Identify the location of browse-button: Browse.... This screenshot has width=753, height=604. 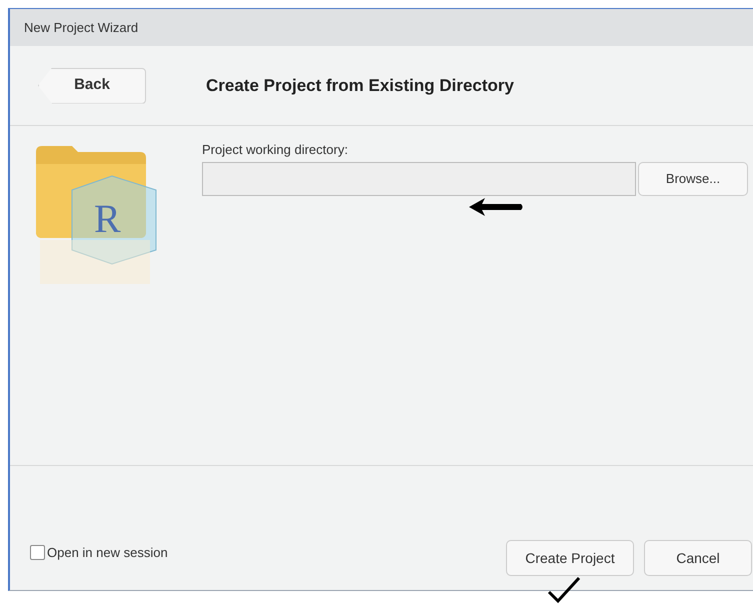
(693, 179).